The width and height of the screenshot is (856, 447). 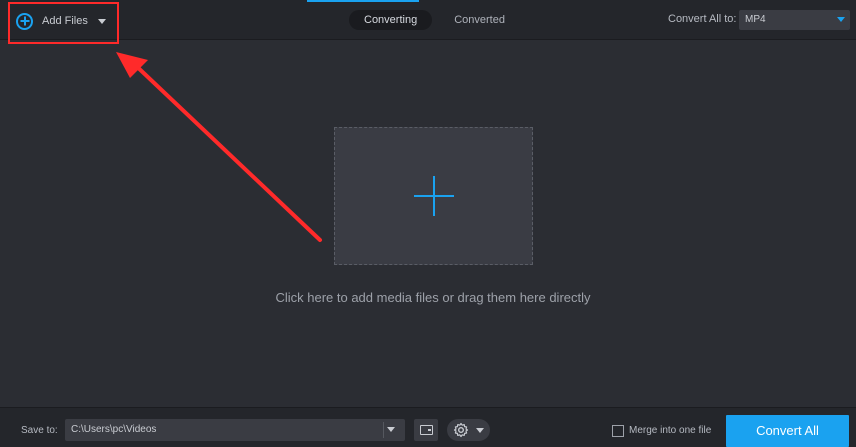 What do you see at coordinates (24, 21) in the screenshot?
I see `add-circle-icon` at bounding box center [24, 21].